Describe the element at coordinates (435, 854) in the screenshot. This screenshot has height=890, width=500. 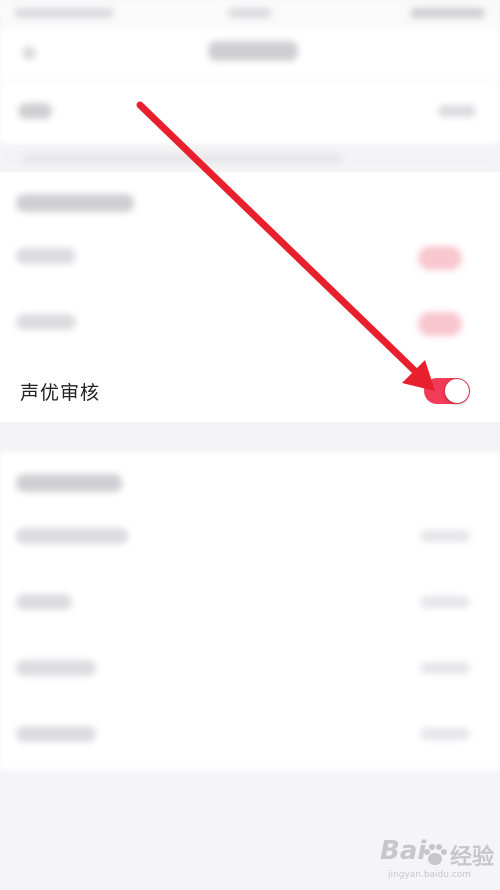
I see `paw-icon` at that location.